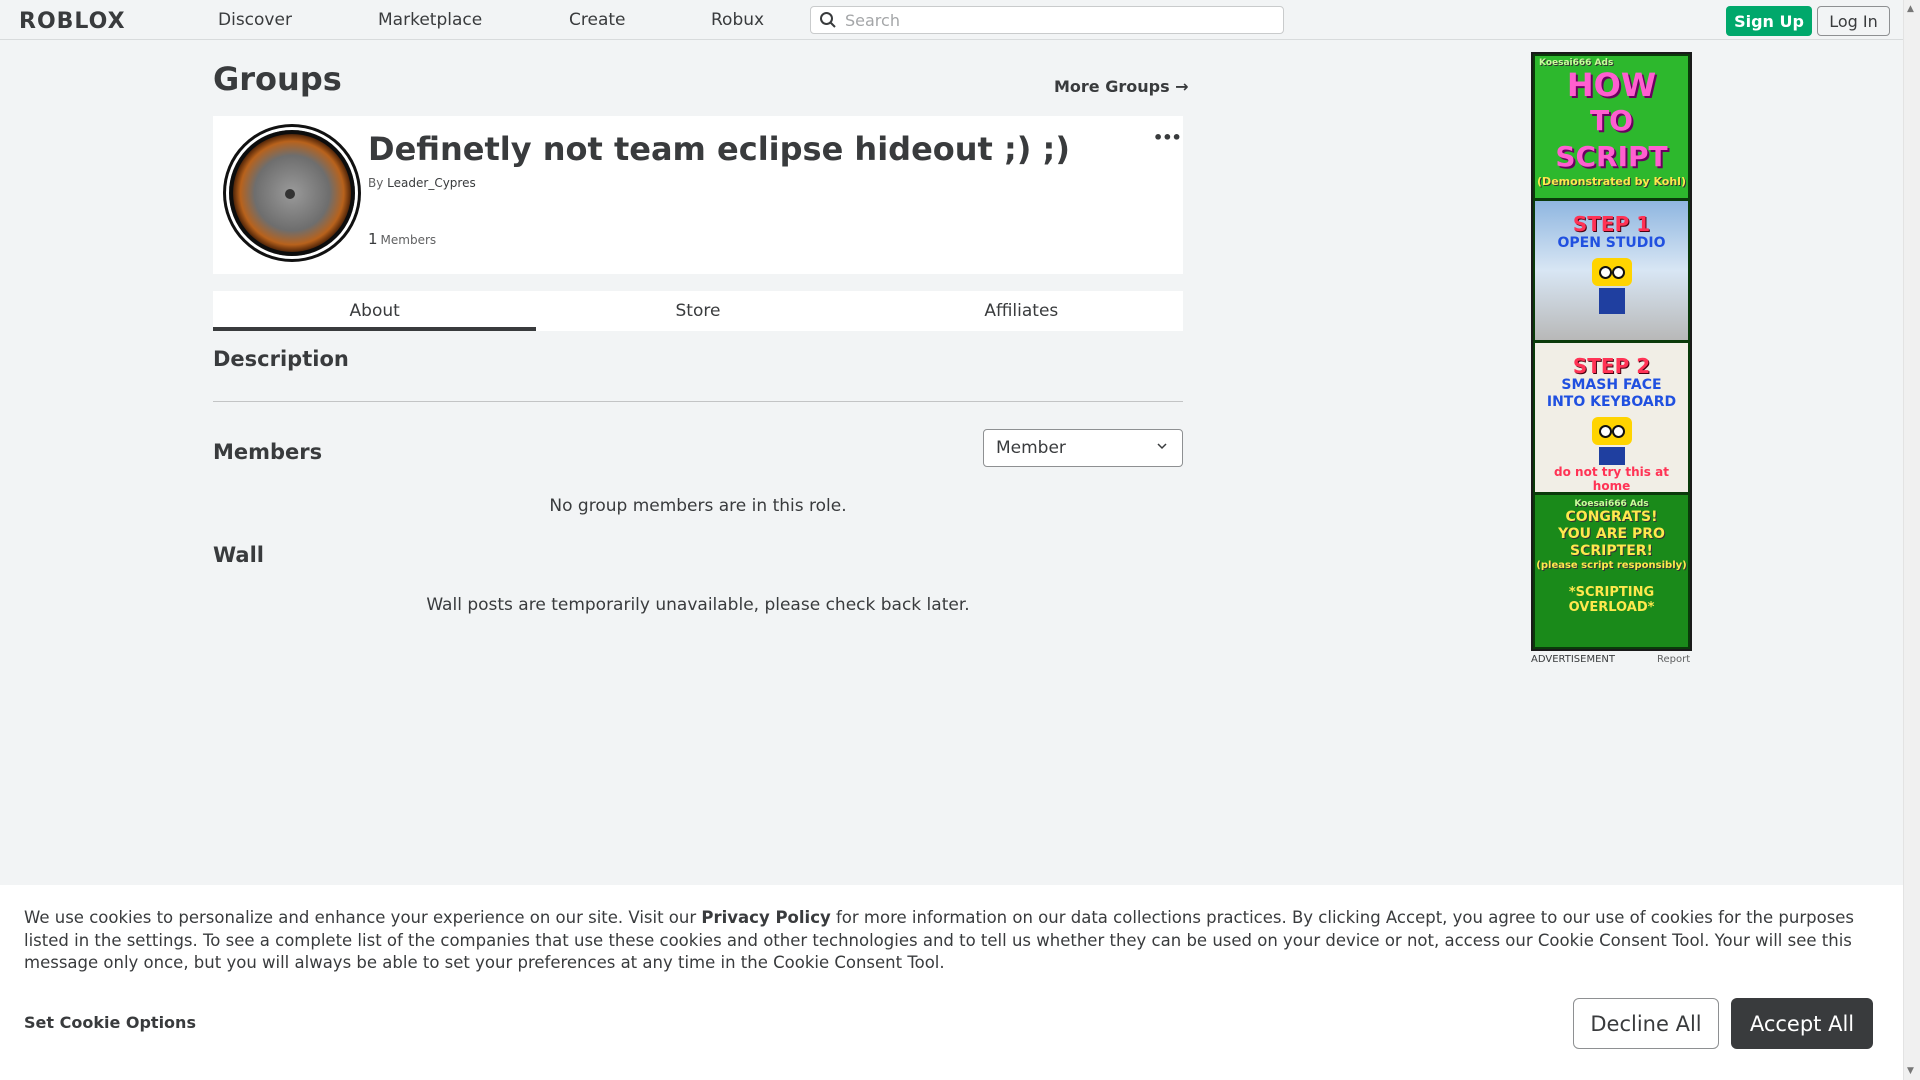 The image size is (1920, 1080). What do you see at coordinates (698, 401) in the screenshot?
I see `divider` at bounding box center [698, 401].